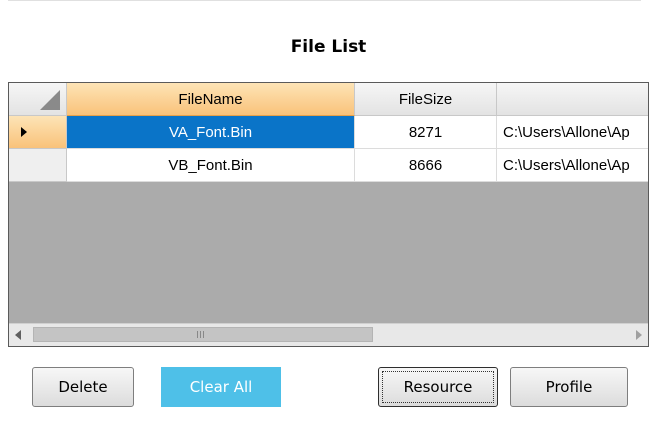  I want to click on select-all-corner, so click(38, 99).